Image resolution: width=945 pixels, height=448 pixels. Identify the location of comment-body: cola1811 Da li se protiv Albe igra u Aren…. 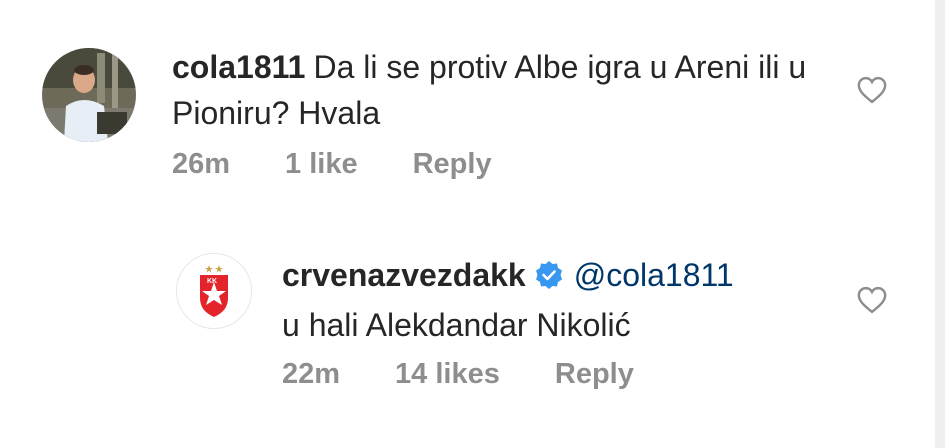
(492, 90).